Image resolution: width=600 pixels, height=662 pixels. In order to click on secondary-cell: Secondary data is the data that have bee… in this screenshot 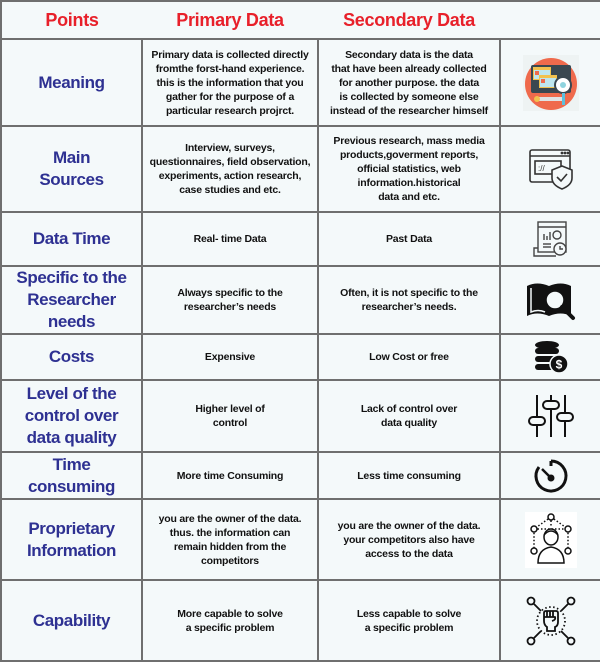, I will do `click(409, 82)`.